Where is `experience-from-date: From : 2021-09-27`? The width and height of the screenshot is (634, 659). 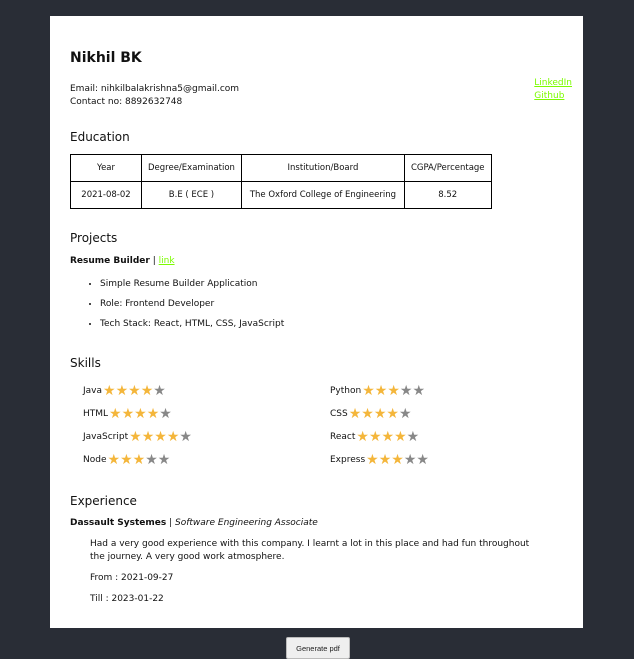 experience-from-date: From : 2021-09-27 is located at coordinates (132, 578).